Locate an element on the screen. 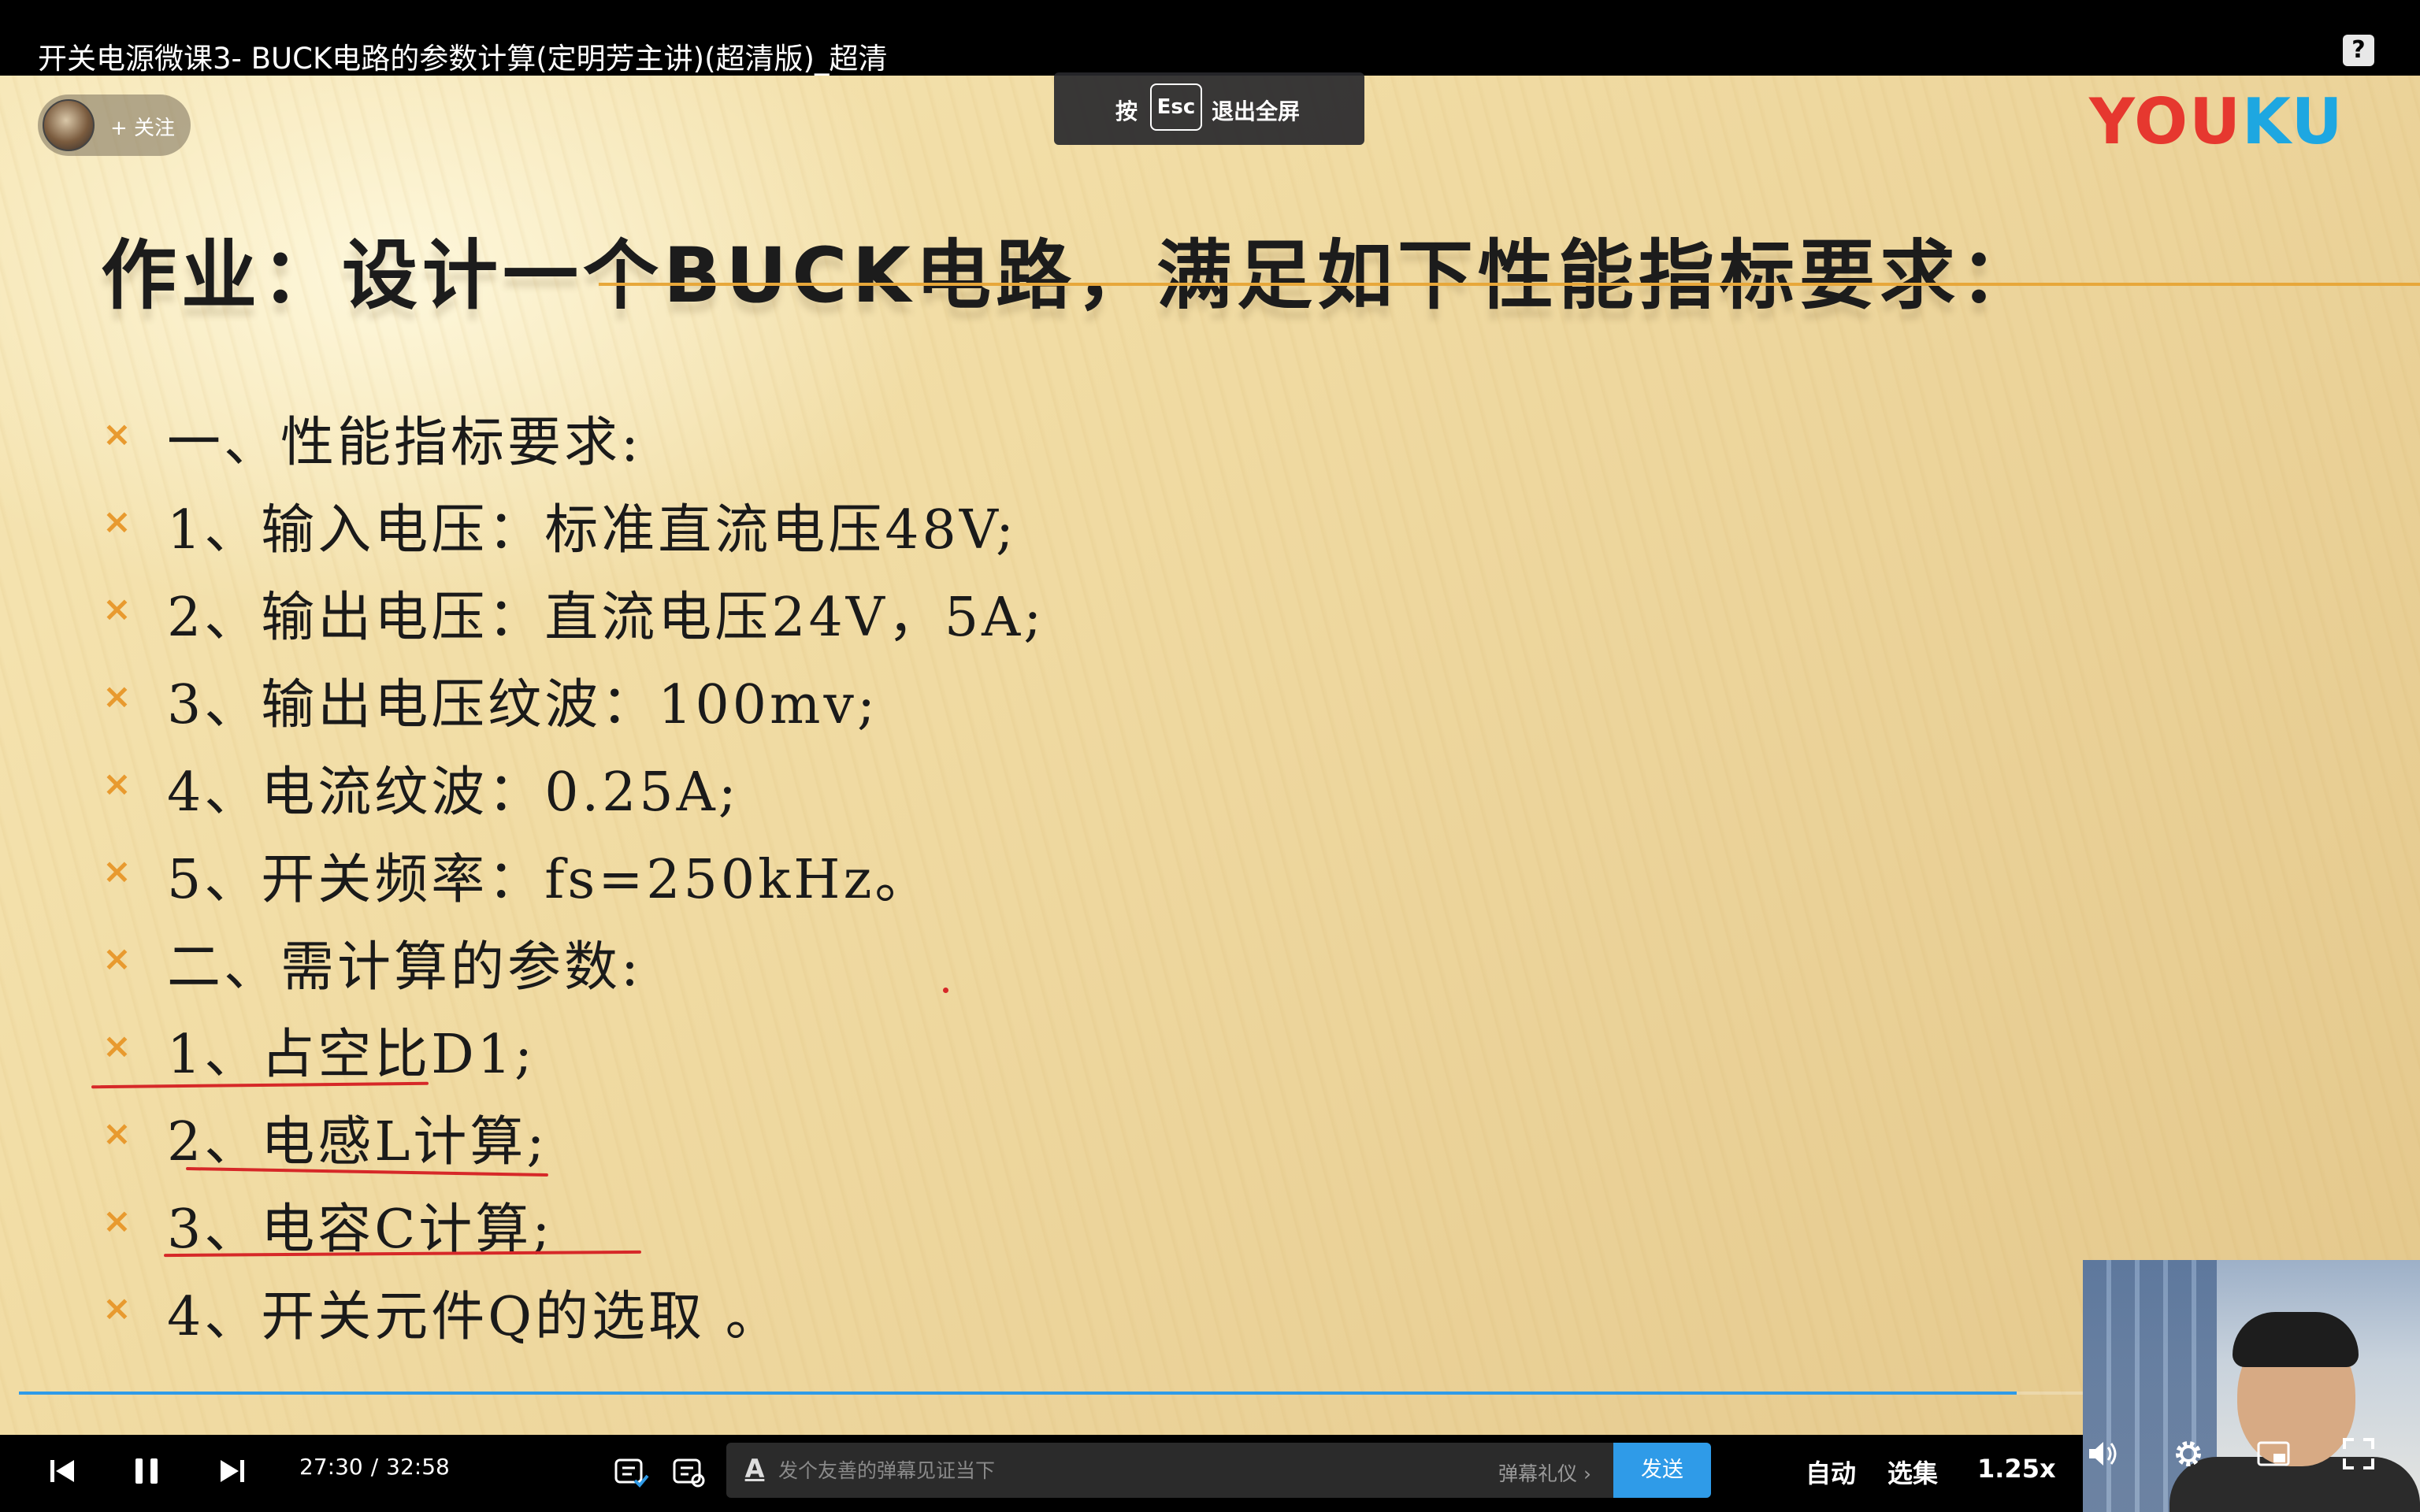 The height and width of the screenshot is (1512, 2420). progress-bar is located at coordinates (1210, 1393).